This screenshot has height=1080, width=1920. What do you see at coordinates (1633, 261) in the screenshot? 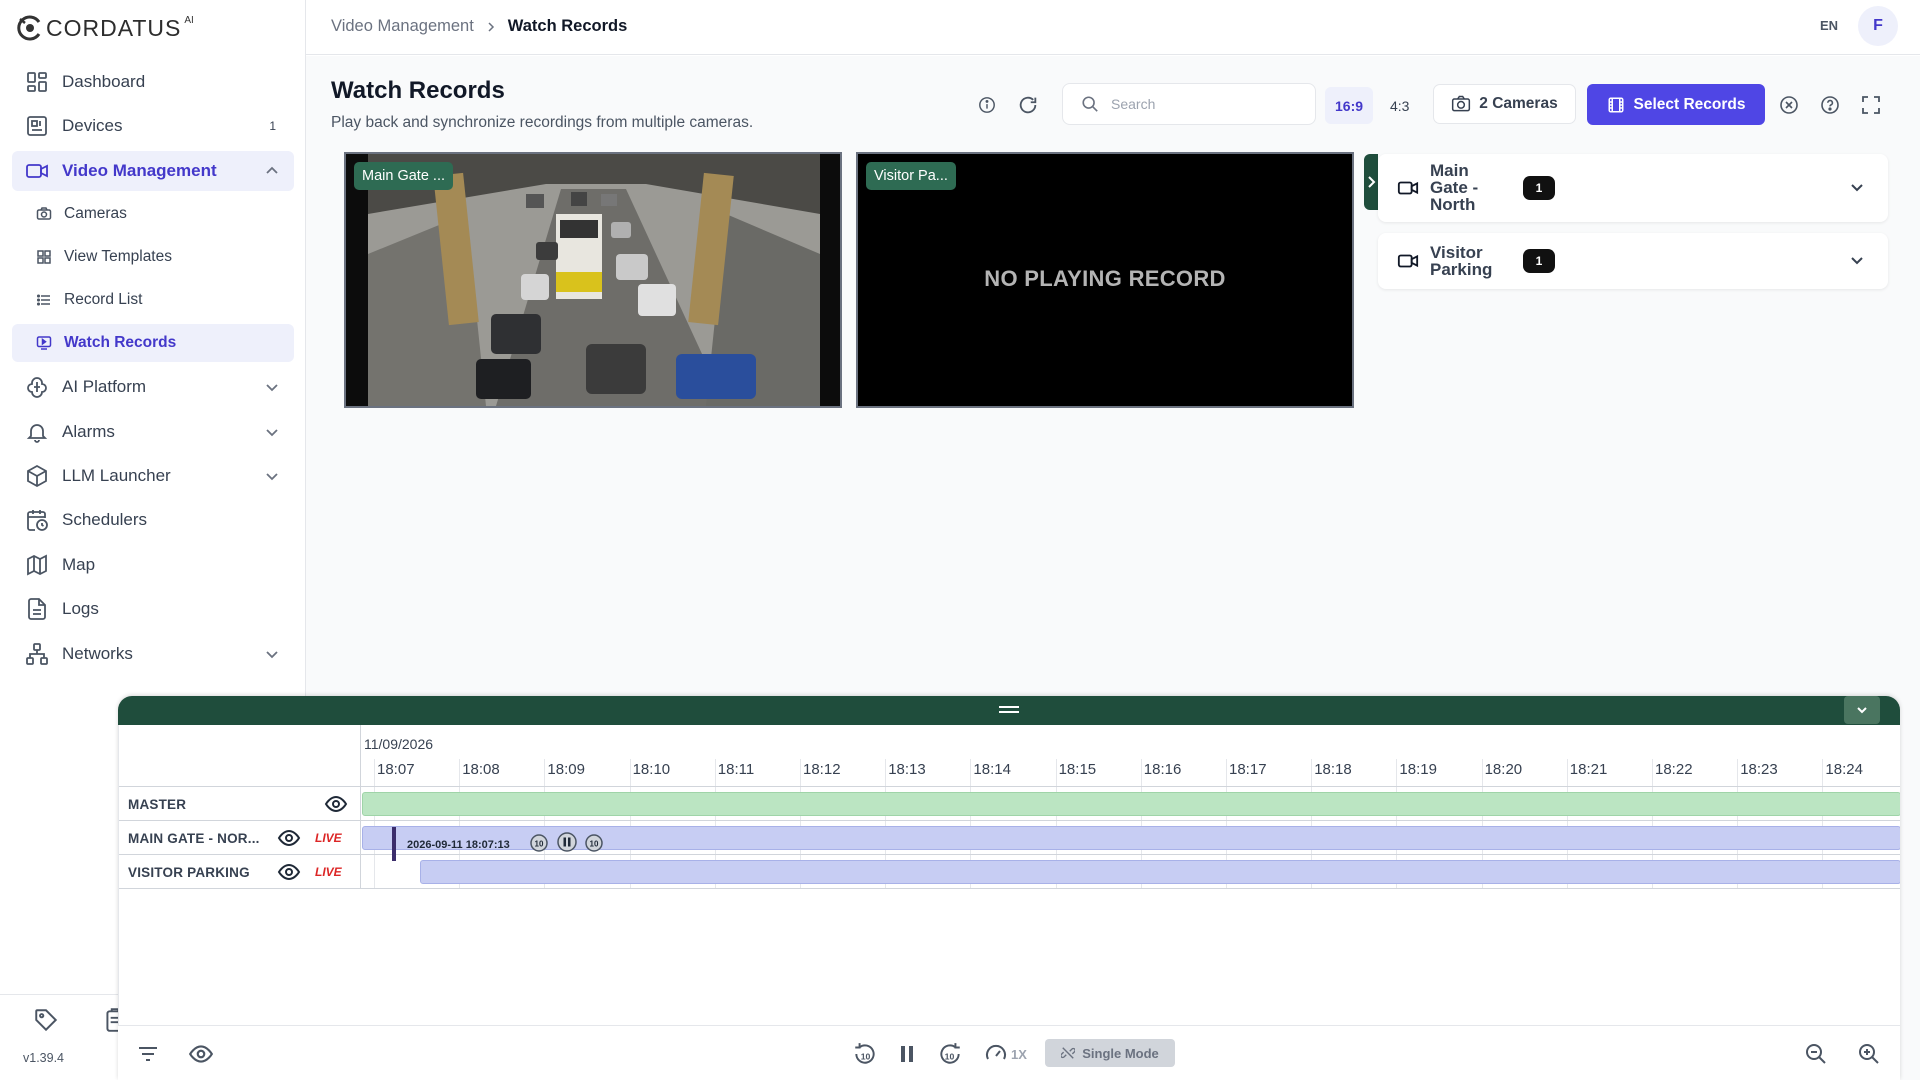
I see `camera-card-visitor-parking: Visitor Parking 1` at bounding box center [1633, 261].